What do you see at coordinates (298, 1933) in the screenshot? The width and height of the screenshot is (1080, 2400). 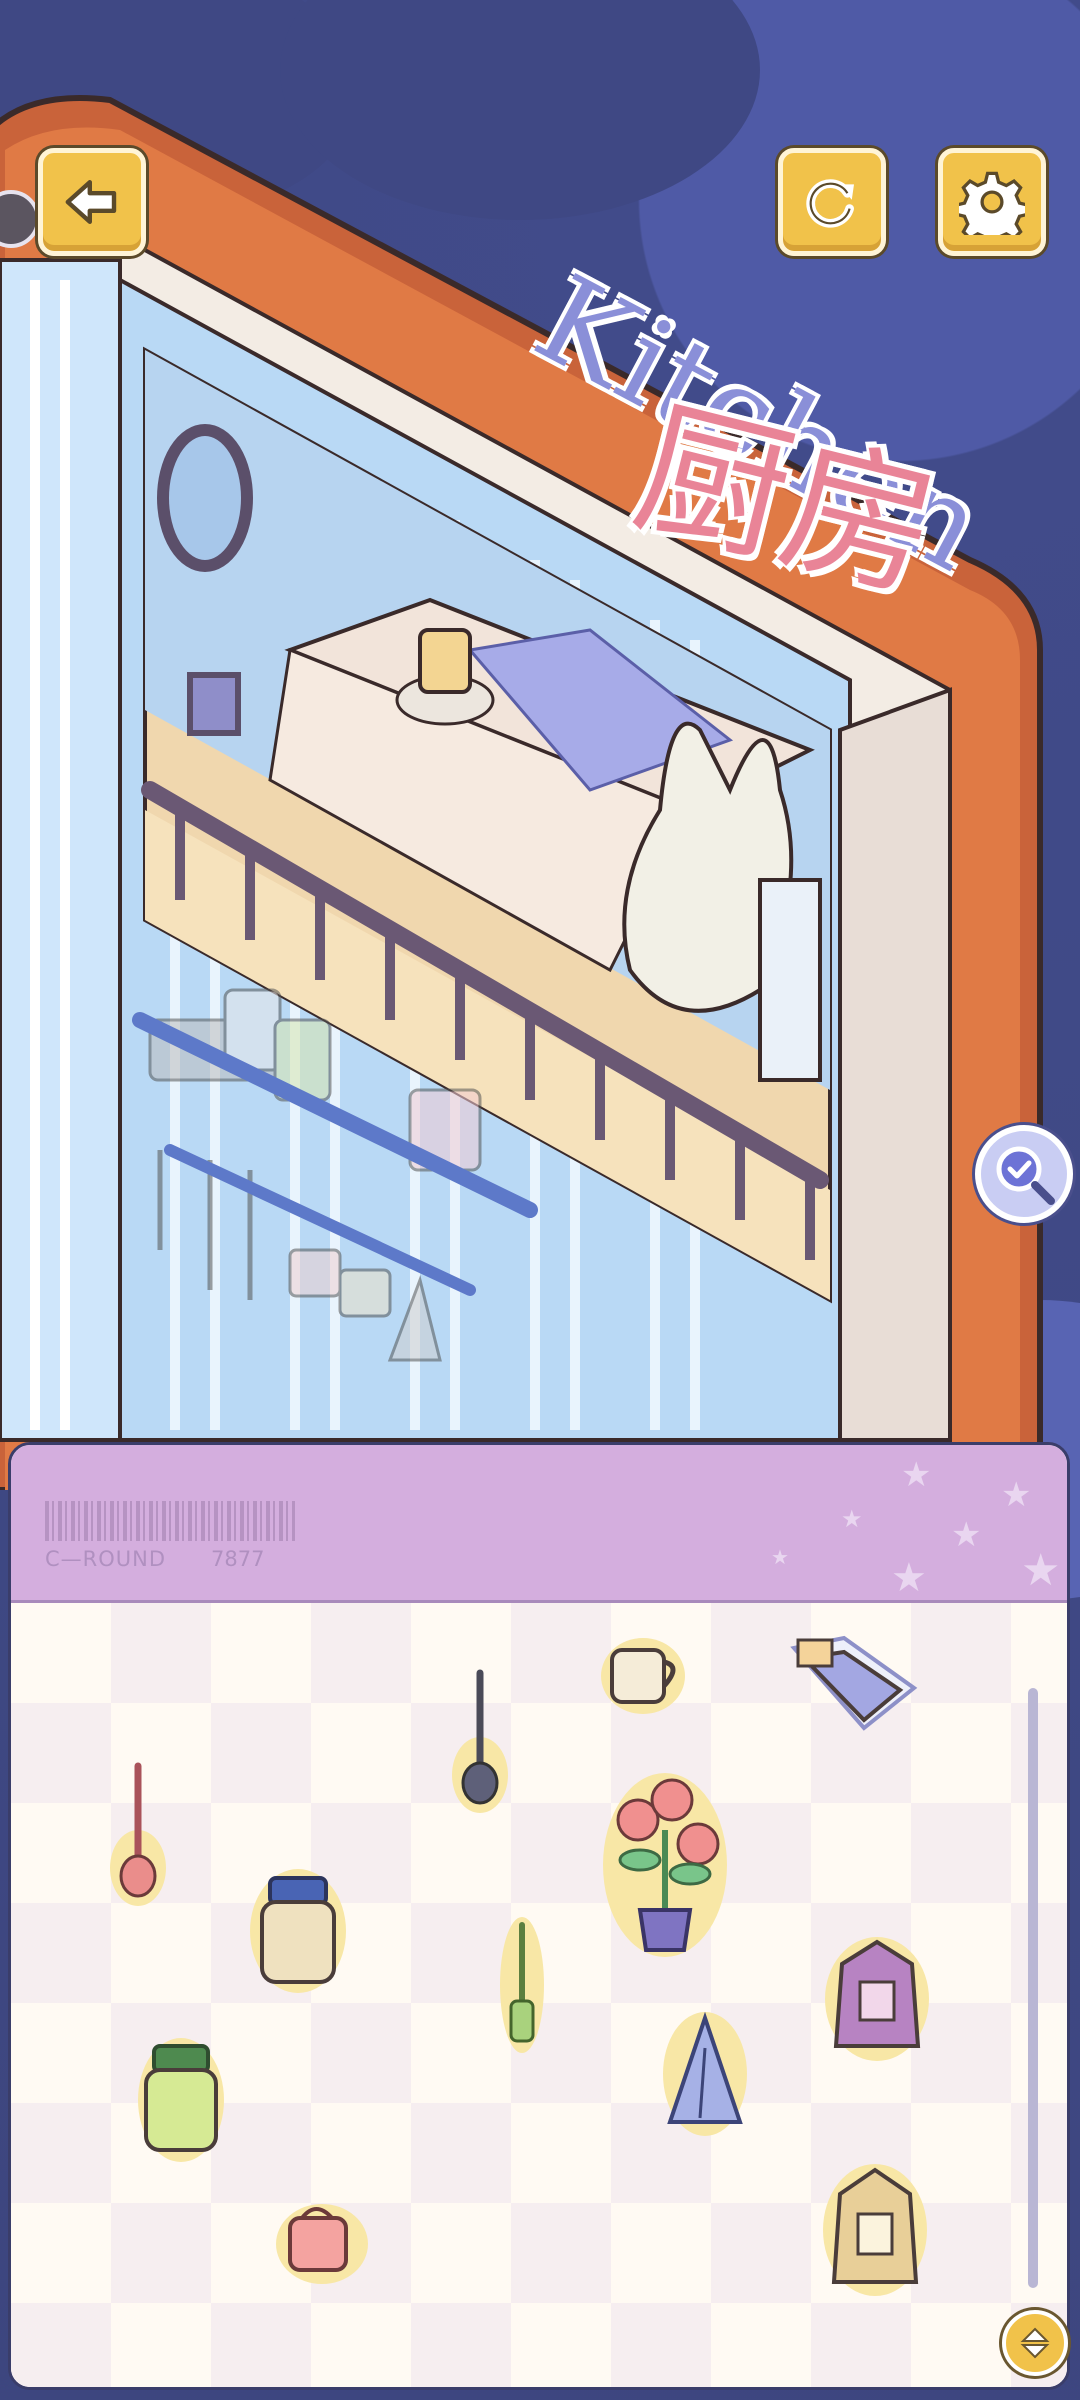 I see `jar-cream-item` at bounding box center [298, 1933].